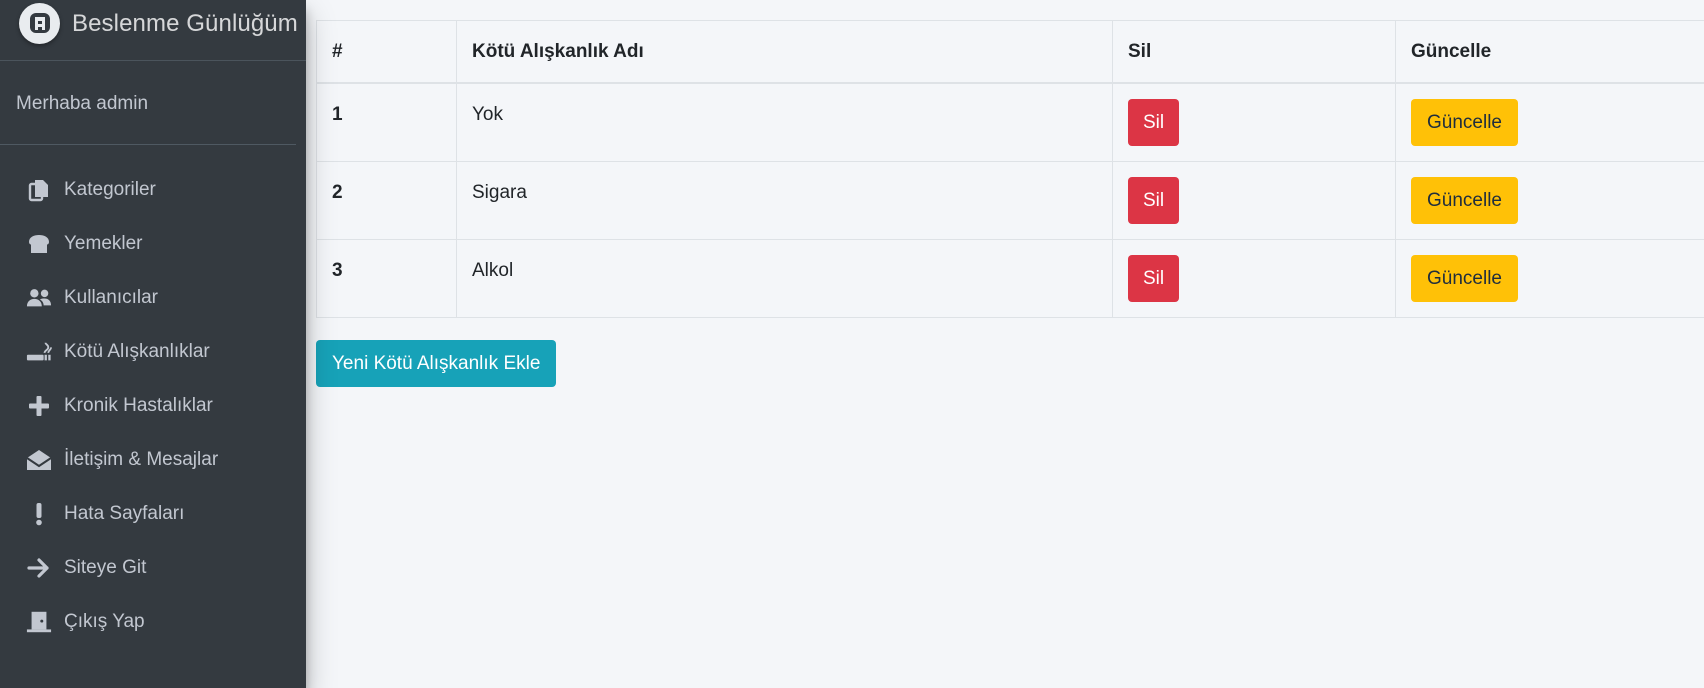 This screenshot has width=1704, height=688. Describe the element at coordinates (1254, 52) in the screenshot. I see `column-header-delete: Sil` at that location.